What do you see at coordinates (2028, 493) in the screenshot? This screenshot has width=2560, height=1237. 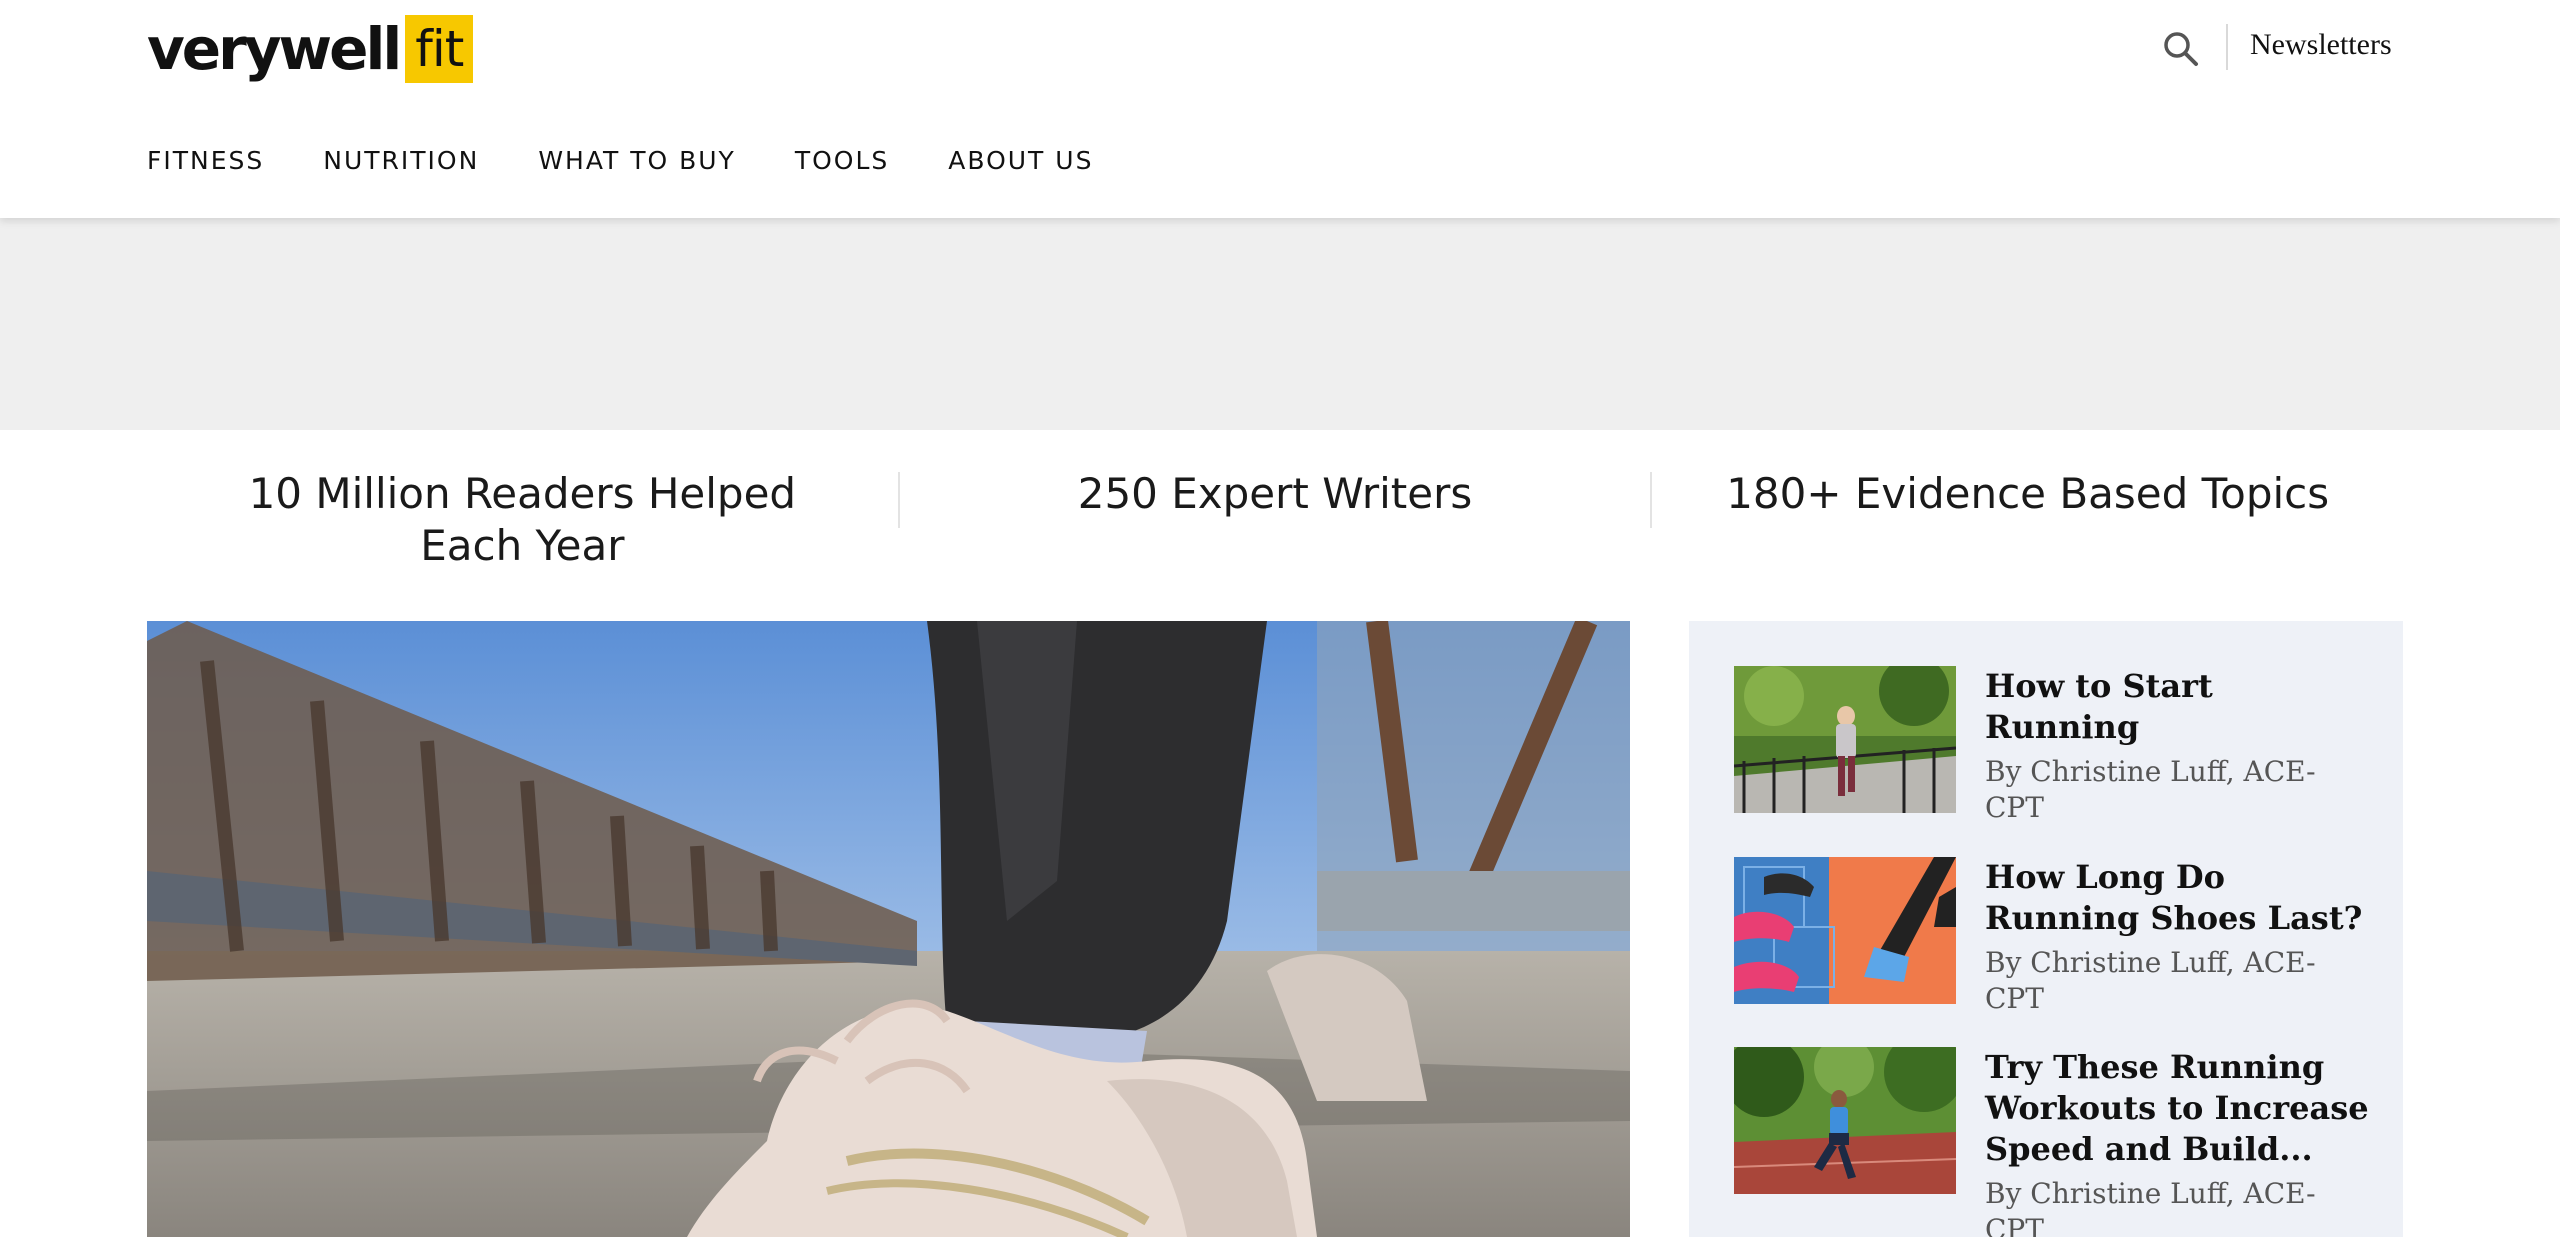 I see `stat-topics: 180+ Evidence Based Topics` at bounding box center [2028, 493].